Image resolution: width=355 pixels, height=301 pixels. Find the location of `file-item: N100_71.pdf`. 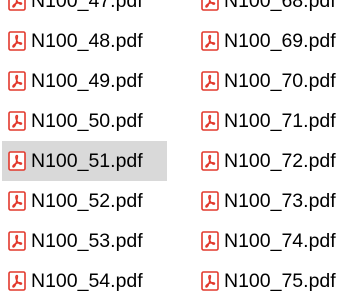

file-item: N100_71.pdf is located at coordinates (275, 121).